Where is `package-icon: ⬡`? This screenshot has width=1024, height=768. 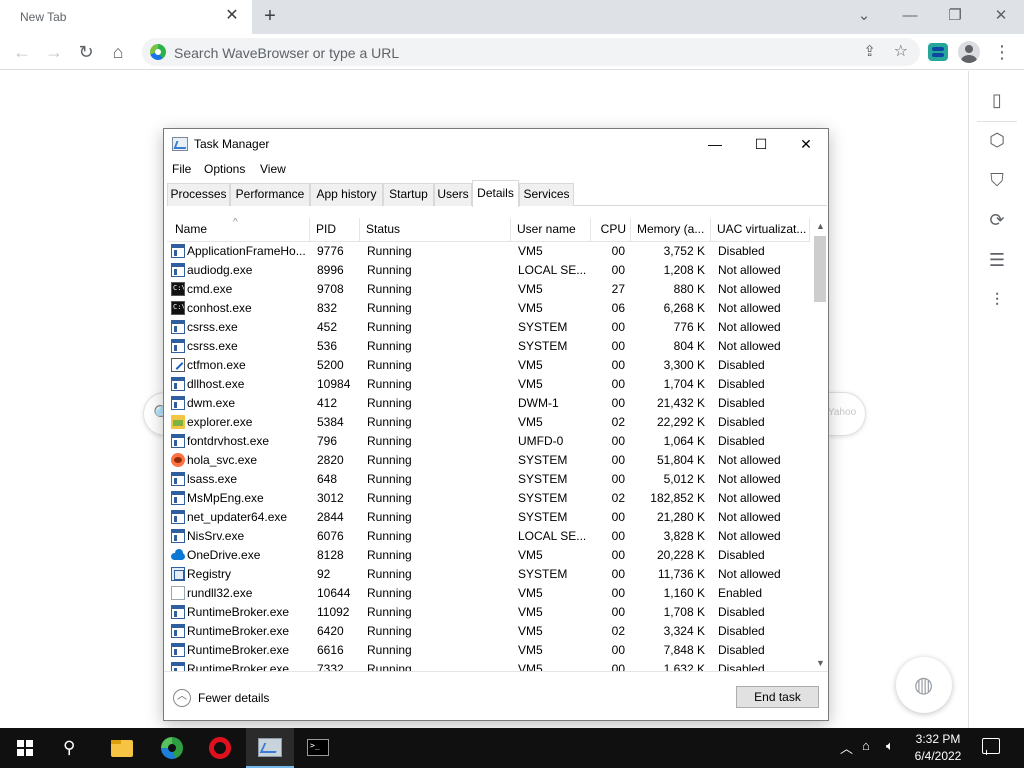
package-icon: ⬡ is located at coordinates (997, 140).